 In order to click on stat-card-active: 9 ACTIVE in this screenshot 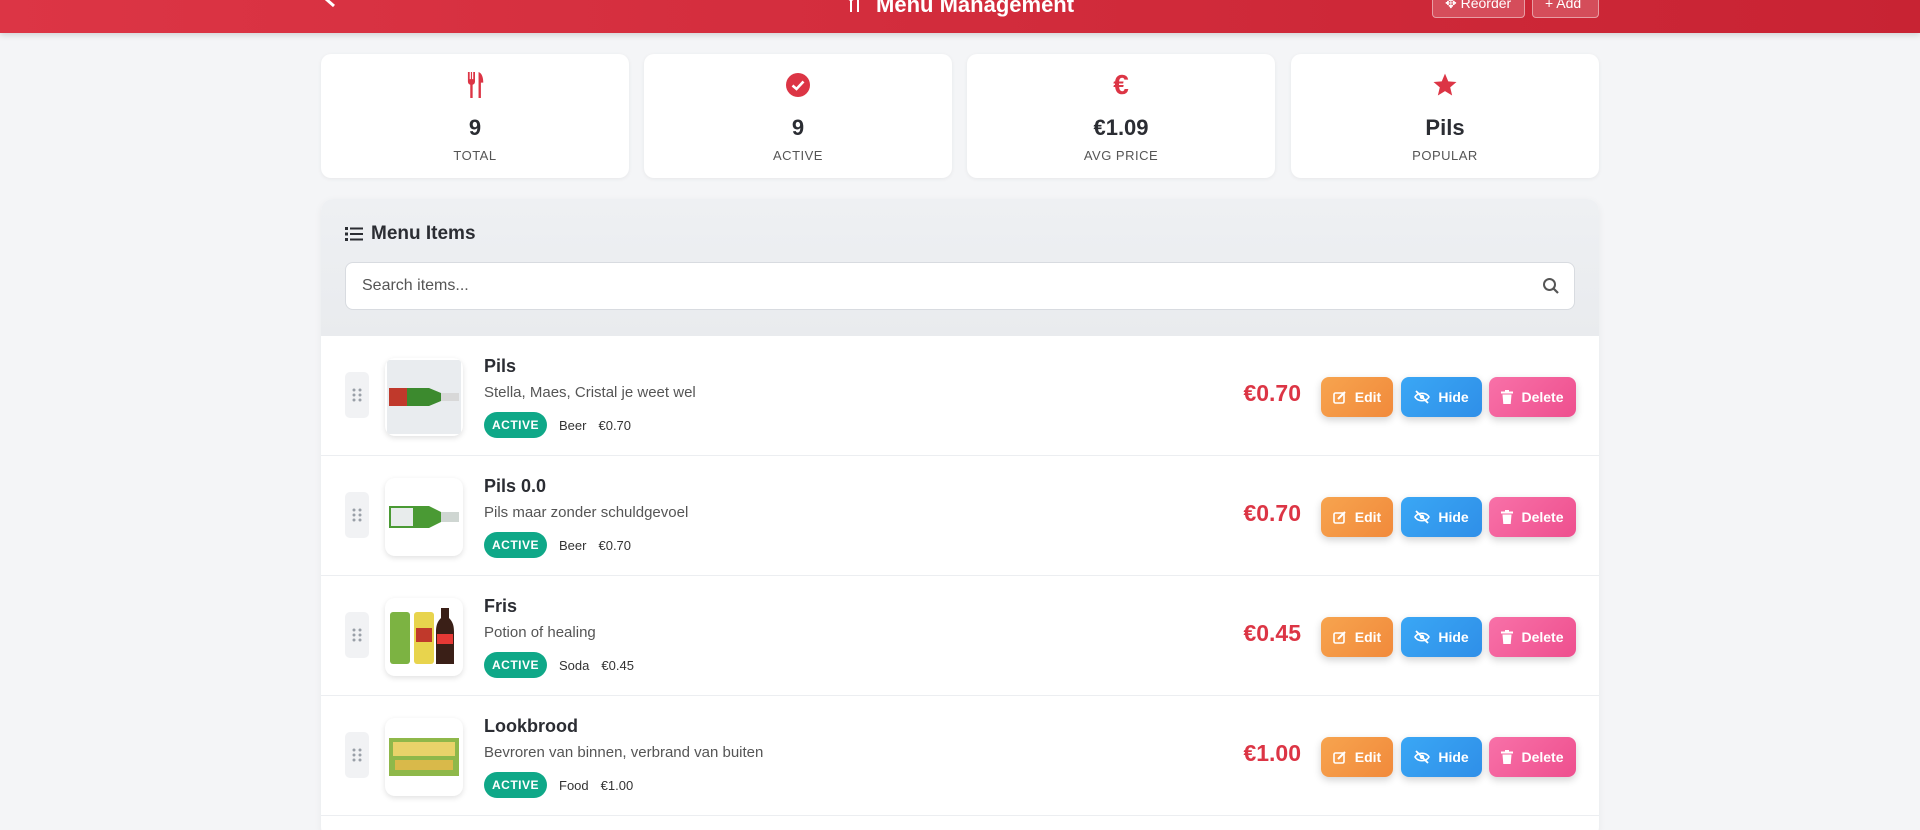, I will do `click(798, 116)`.